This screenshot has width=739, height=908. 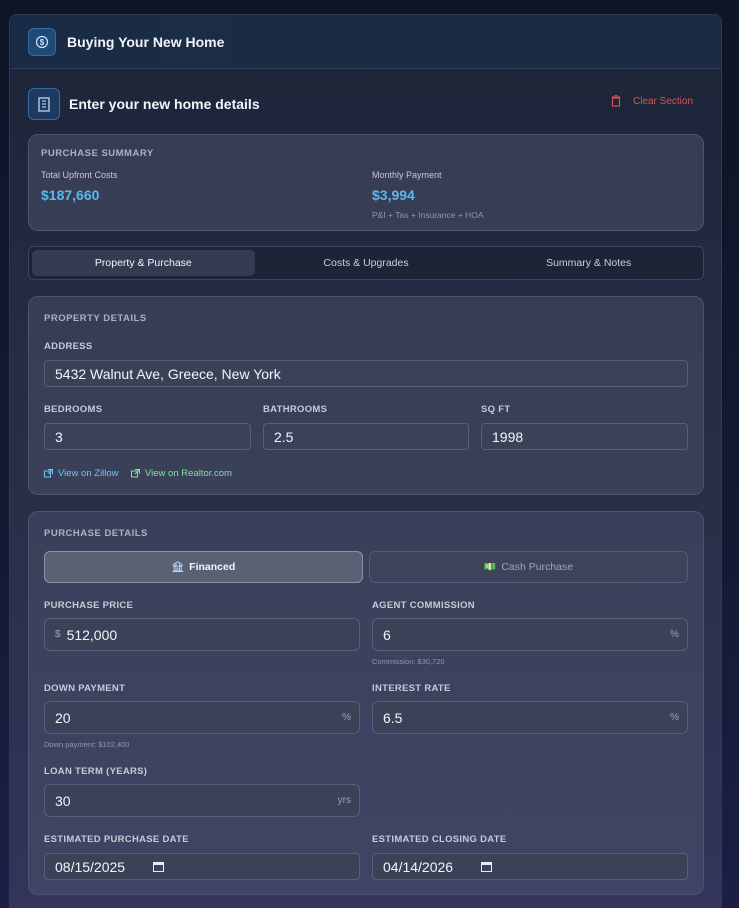 I want to click on monthly-note: P&I + Tax + Insurance + HOA, so click(x=428, y=215).